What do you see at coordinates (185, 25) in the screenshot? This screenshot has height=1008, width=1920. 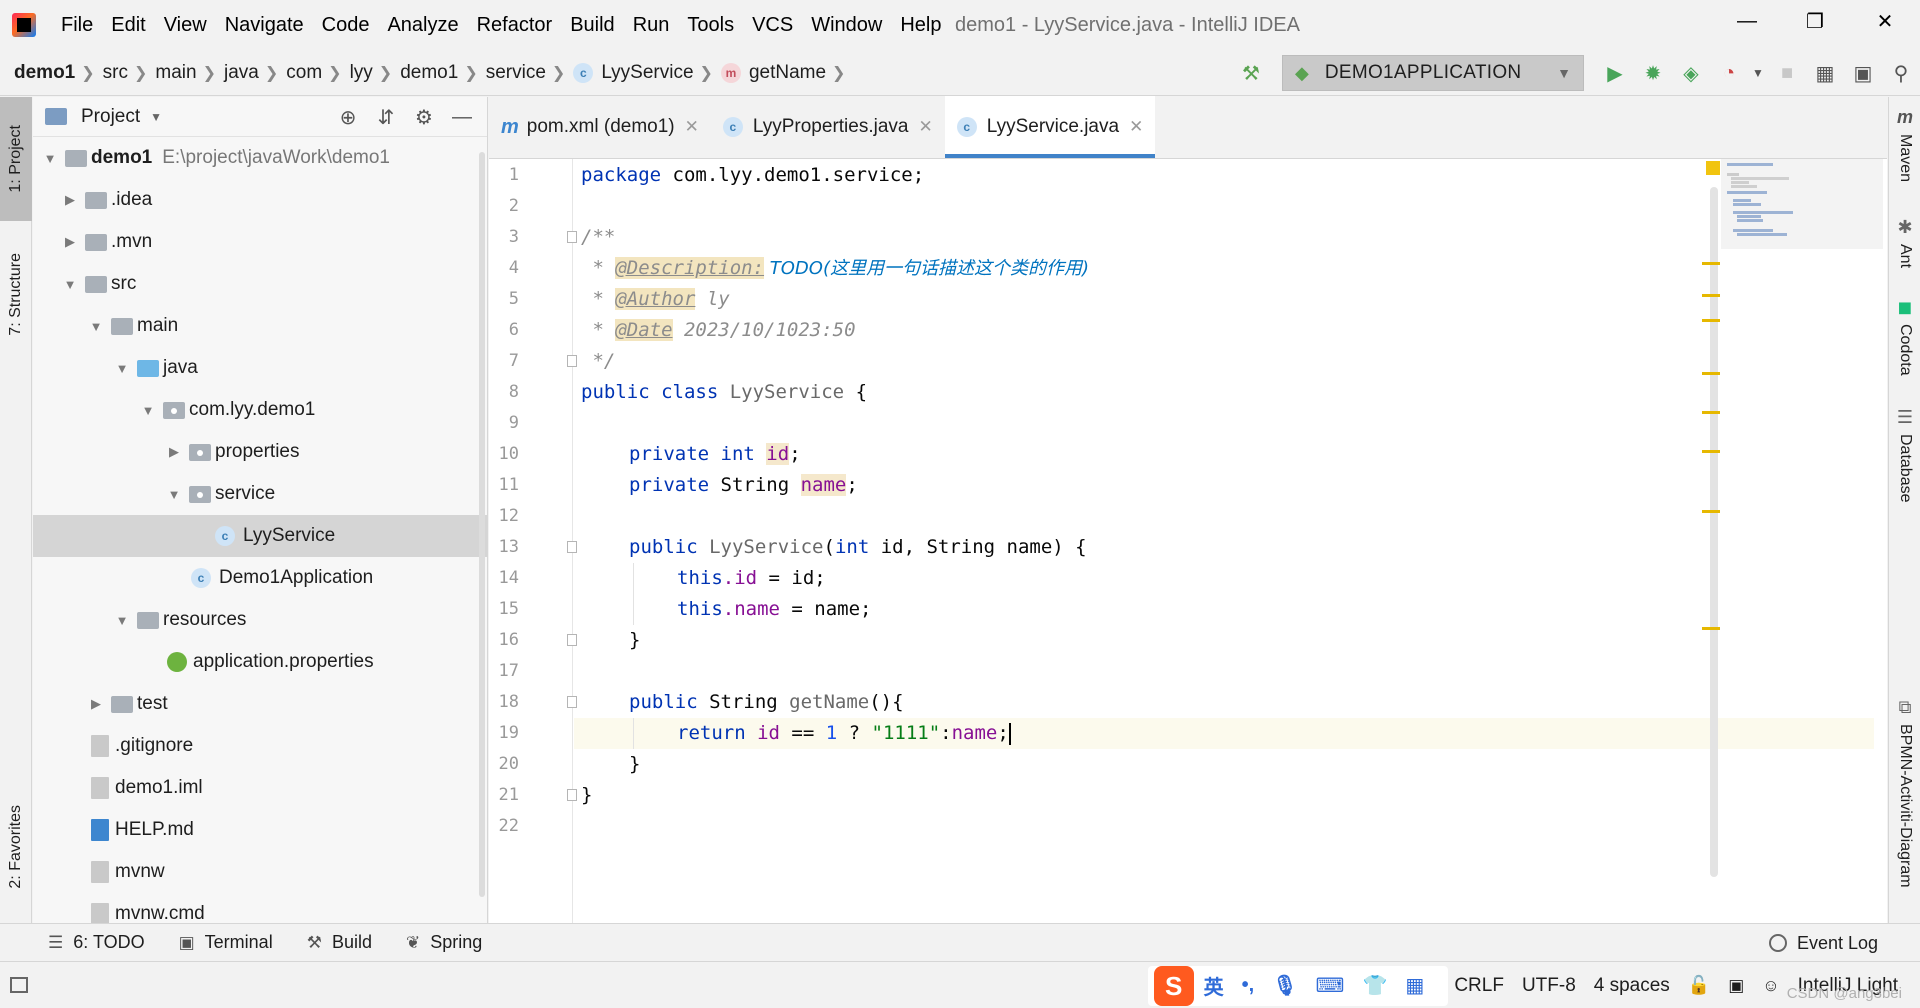 I see `menu-view: View` at bounding box center [185, 25].